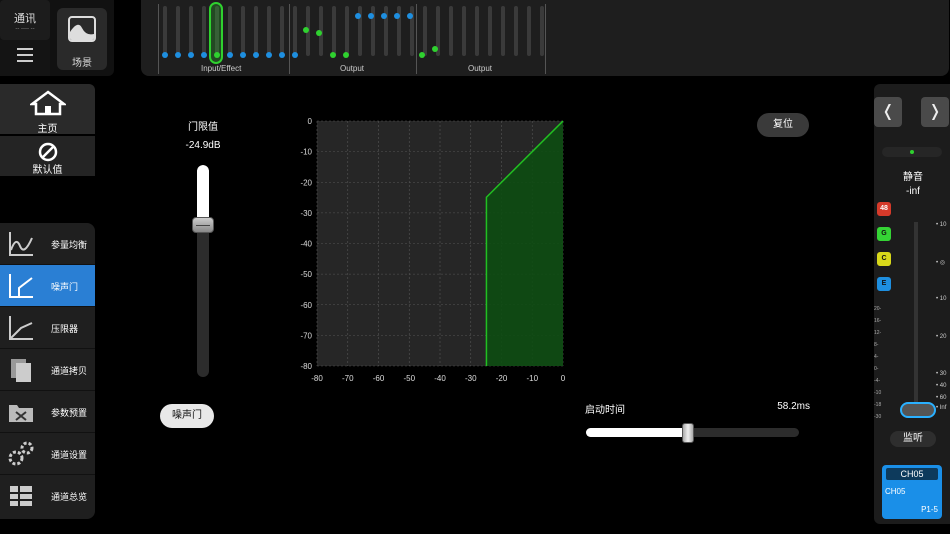 This screenshot has width=950, height=534. Describe the element at coordinates (317, 378) in the screenshot. I see `chart-x-tick-label: -80` at that location.